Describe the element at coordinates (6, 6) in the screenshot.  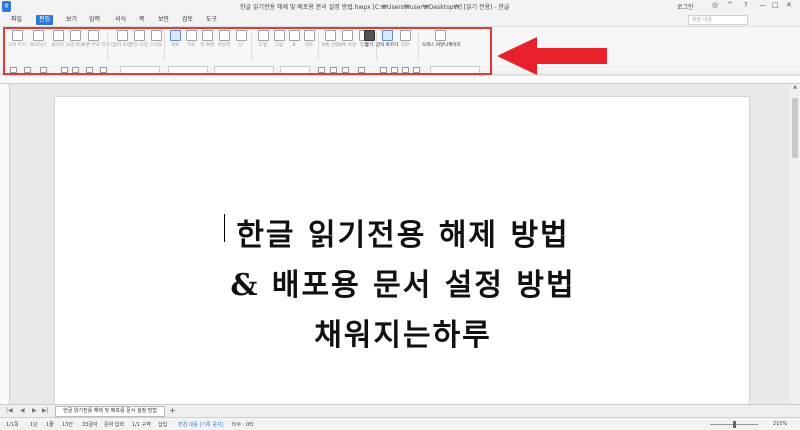
I see `app-logo-icon: ㅎ` at that location.